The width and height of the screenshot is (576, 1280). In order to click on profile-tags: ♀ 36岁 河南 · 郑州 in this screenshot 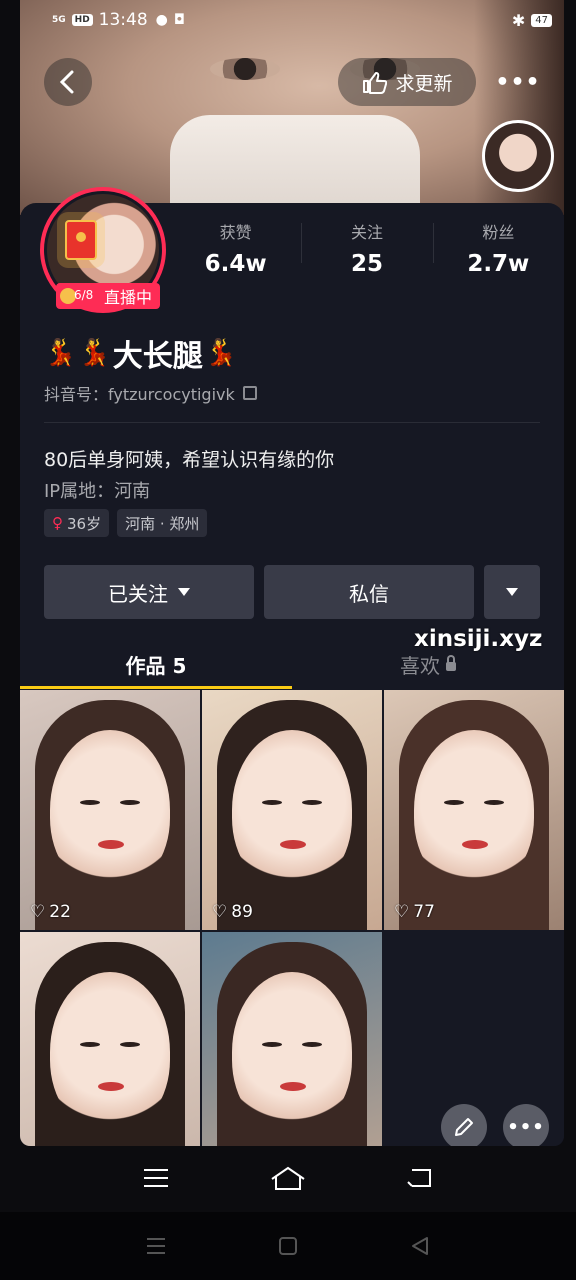, I will do `click(126, 523)`.